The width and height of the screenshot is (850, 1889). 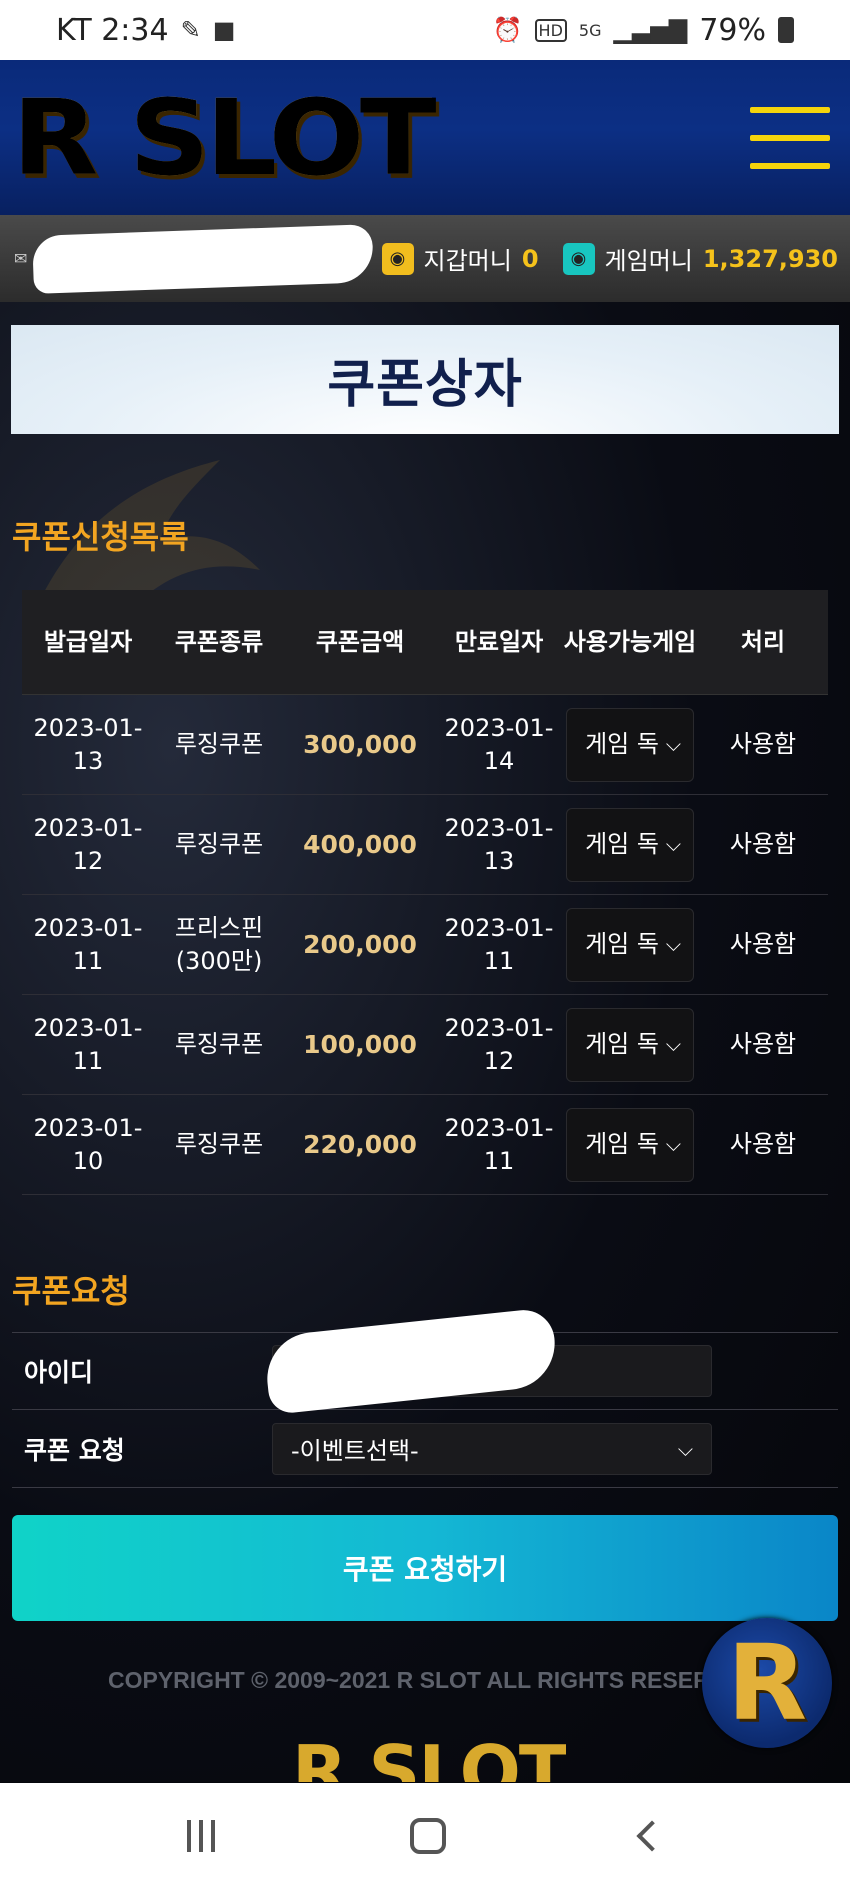 What do you see at coordinates (425, 845) in the screenshot?
I see `table-row: 2023-01-12 루징쿠폰 400,000 2023-01-13 게임 독 ⌵ 사용함` at bounding box center [425, 845].